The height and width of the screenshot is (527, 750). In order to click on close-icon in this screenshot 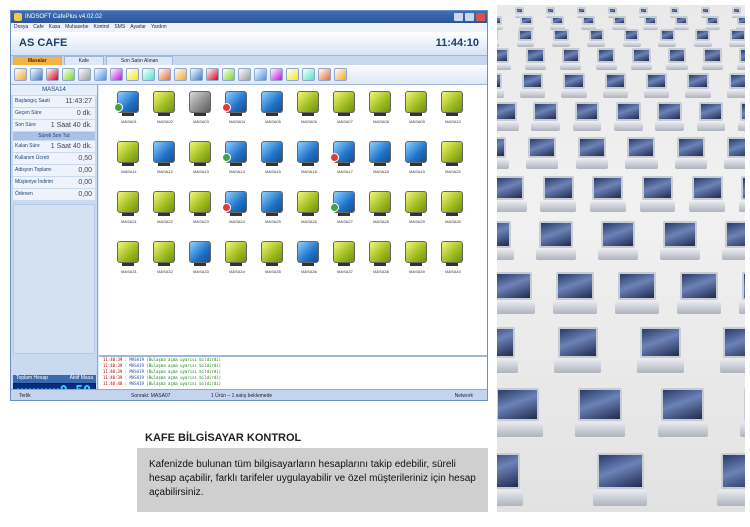, I will do `click(480, 17)`.